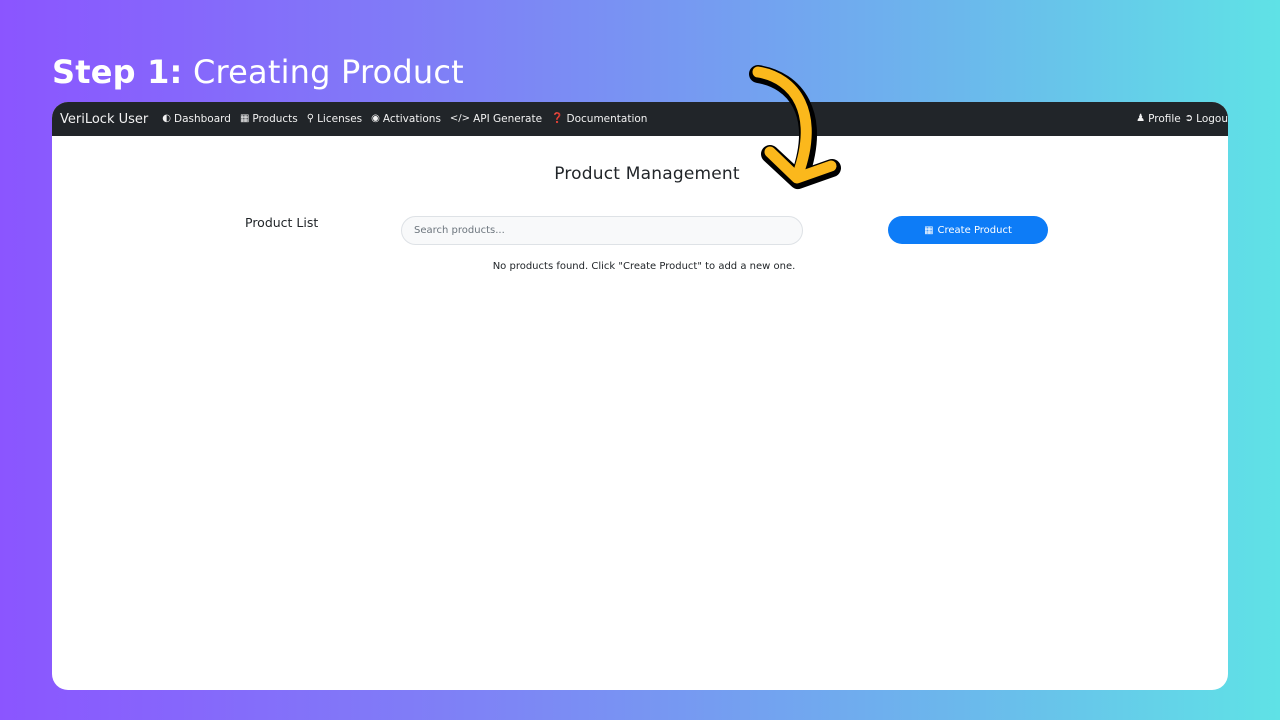 The image size is (1280, 720). I want to click on logout-icon: ➲, so click(1189, 118).